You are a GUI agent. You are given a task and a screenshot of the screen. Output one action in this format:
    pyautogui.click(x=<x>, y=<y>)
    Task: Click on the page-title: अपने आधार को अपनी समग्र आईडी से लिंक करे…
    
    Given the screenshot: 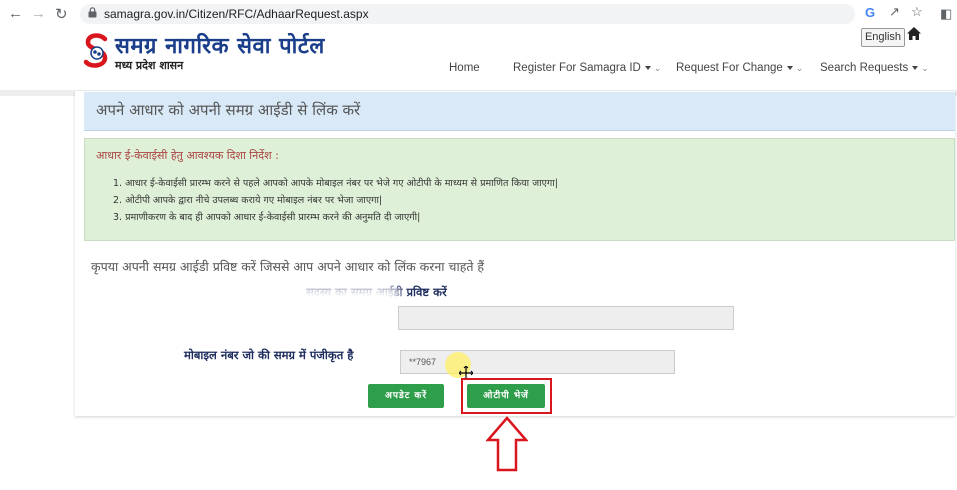 What is the action you would take?
    pyautogui.click(x=228, y=110)
    